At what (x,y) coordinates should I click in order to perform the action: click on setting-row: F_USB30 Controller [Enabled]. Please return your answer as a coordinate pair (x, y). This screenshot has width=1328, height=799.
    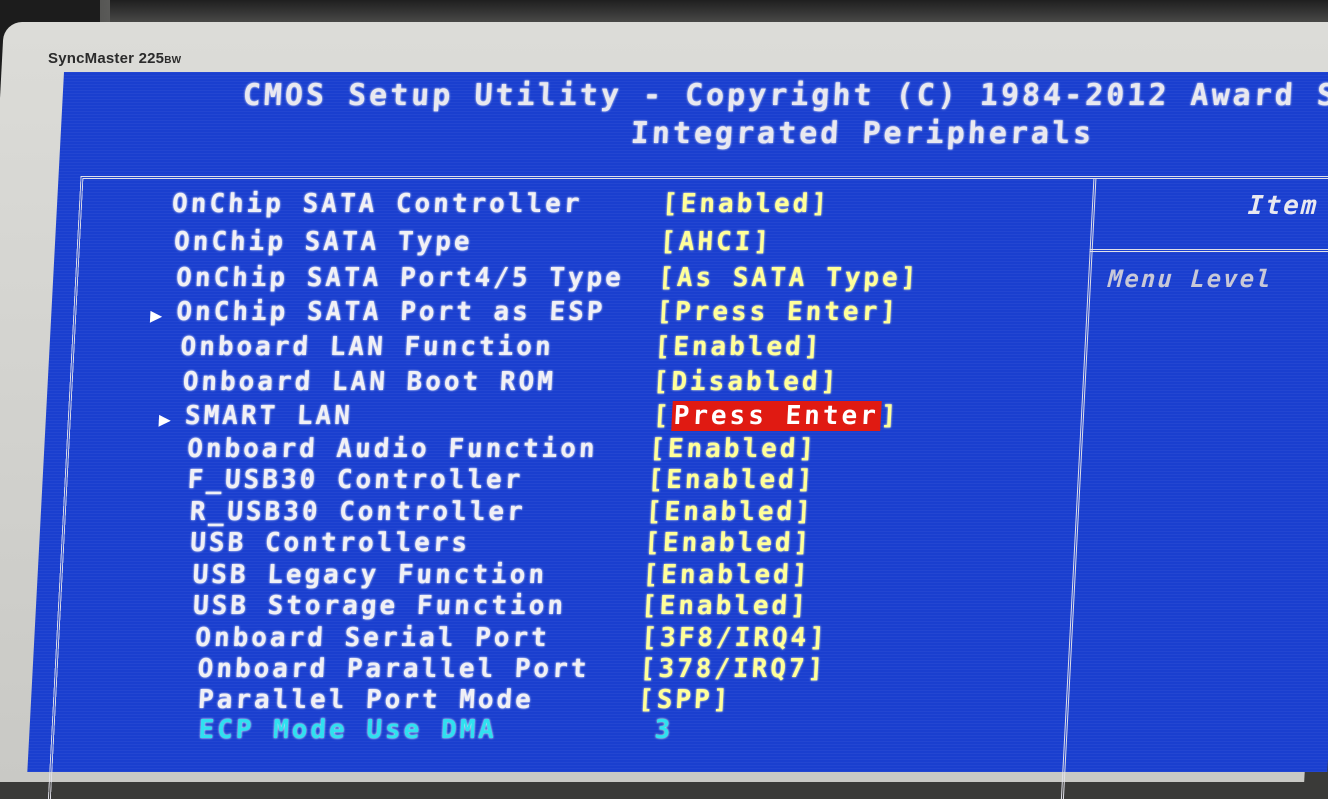
    Looking at the image, I should click on (568, 482).